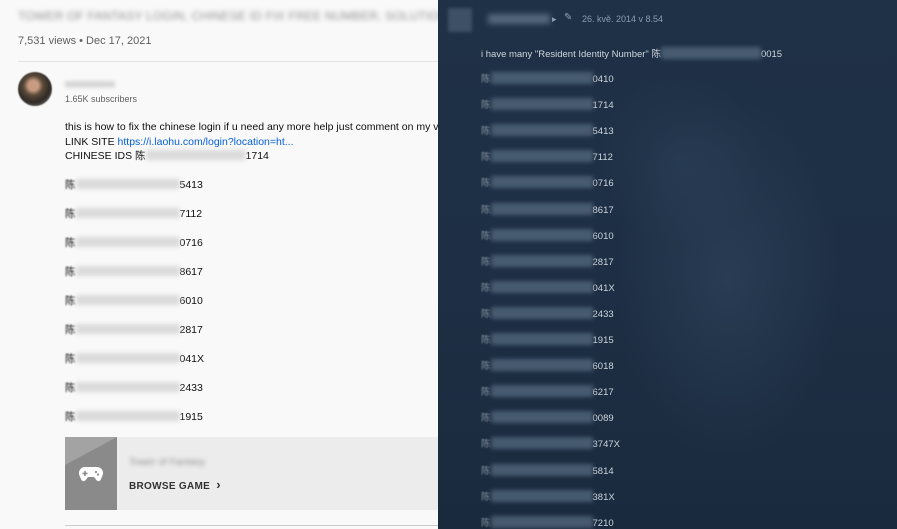  Describe the element at coordinates (519, 19) in the screenshot. I see `commenter-name: xxxxxxx` at that location.